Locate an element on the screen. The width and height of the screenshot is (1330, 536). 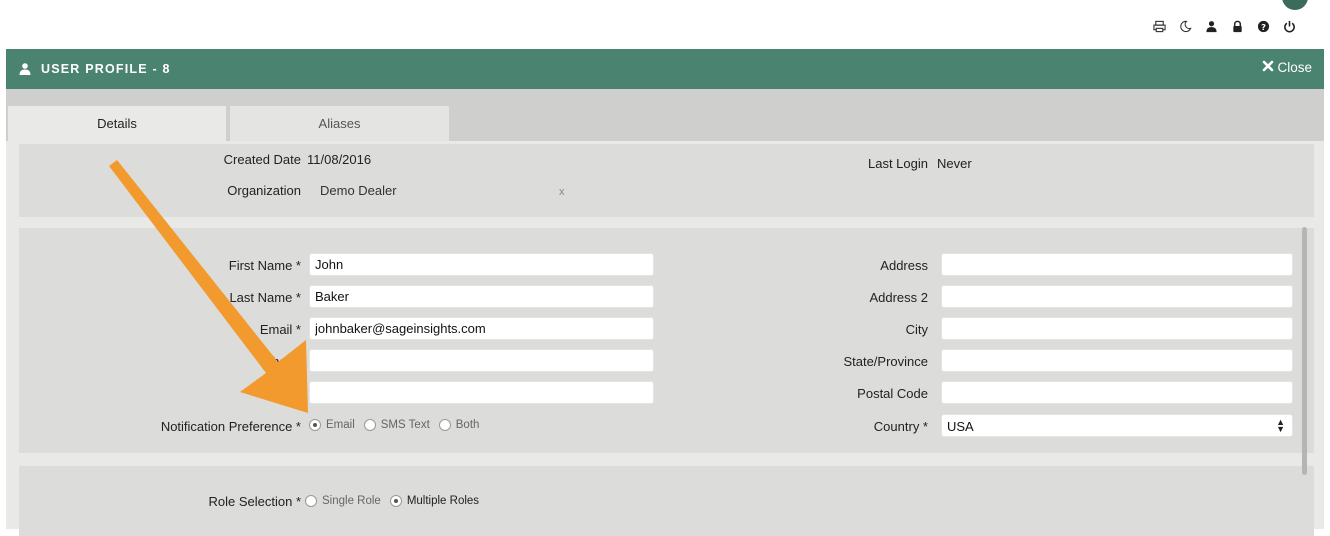
last-login-value: Never is located at coordinates (954, 163).